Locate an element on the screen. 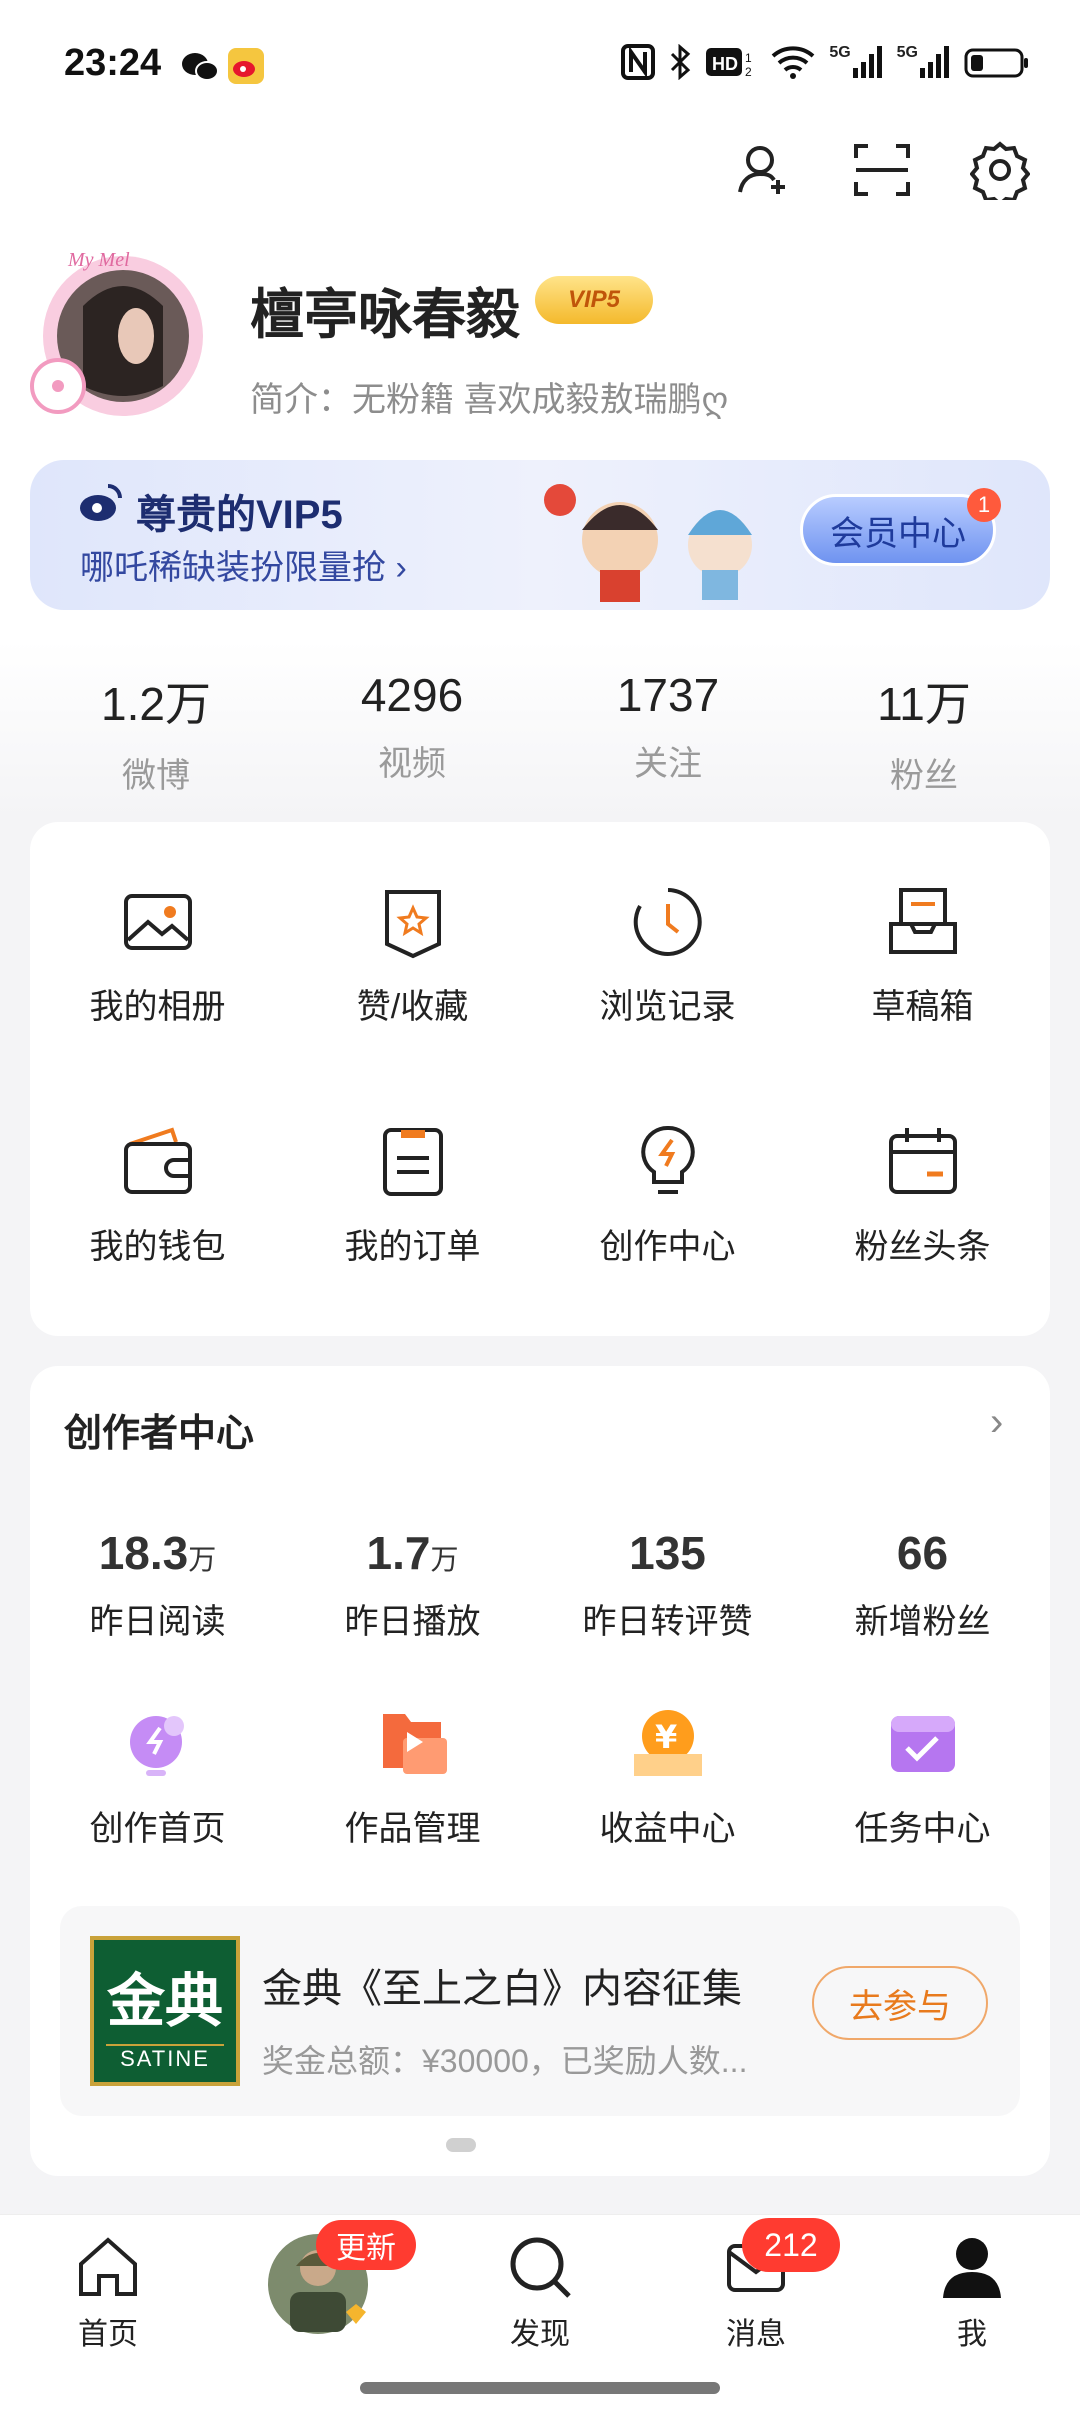 The width and height of the screenshot is (1080, 2412). creator-stat-value: 18.3 is located at coordinates (143, 1553).